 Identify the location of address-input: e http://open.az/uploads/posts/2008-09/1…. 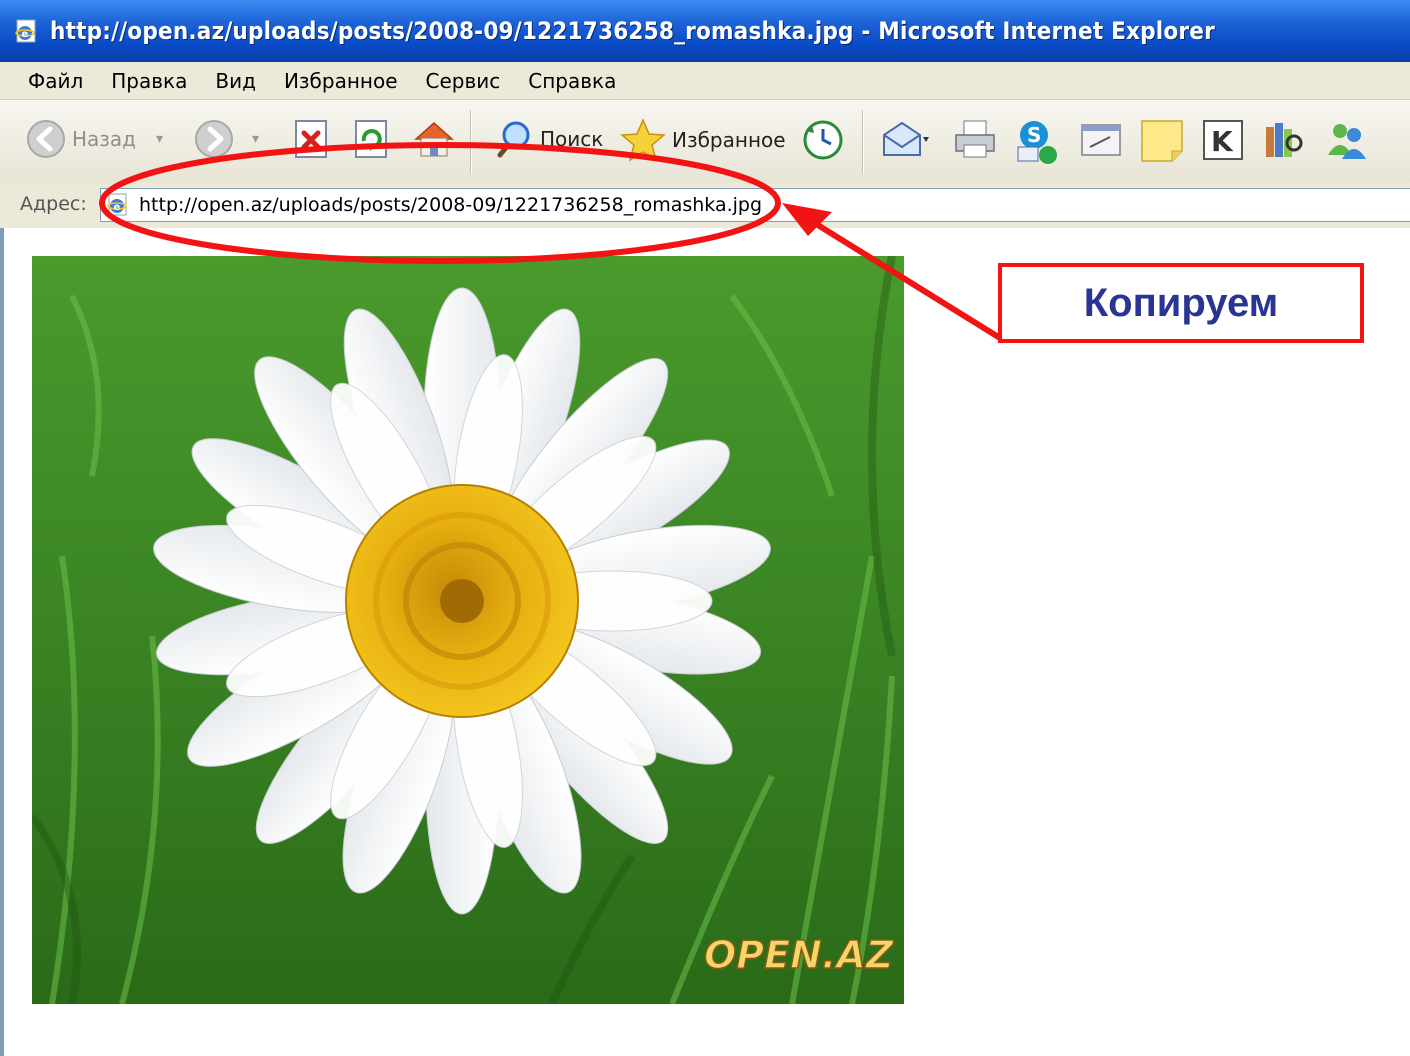
(755, 205).